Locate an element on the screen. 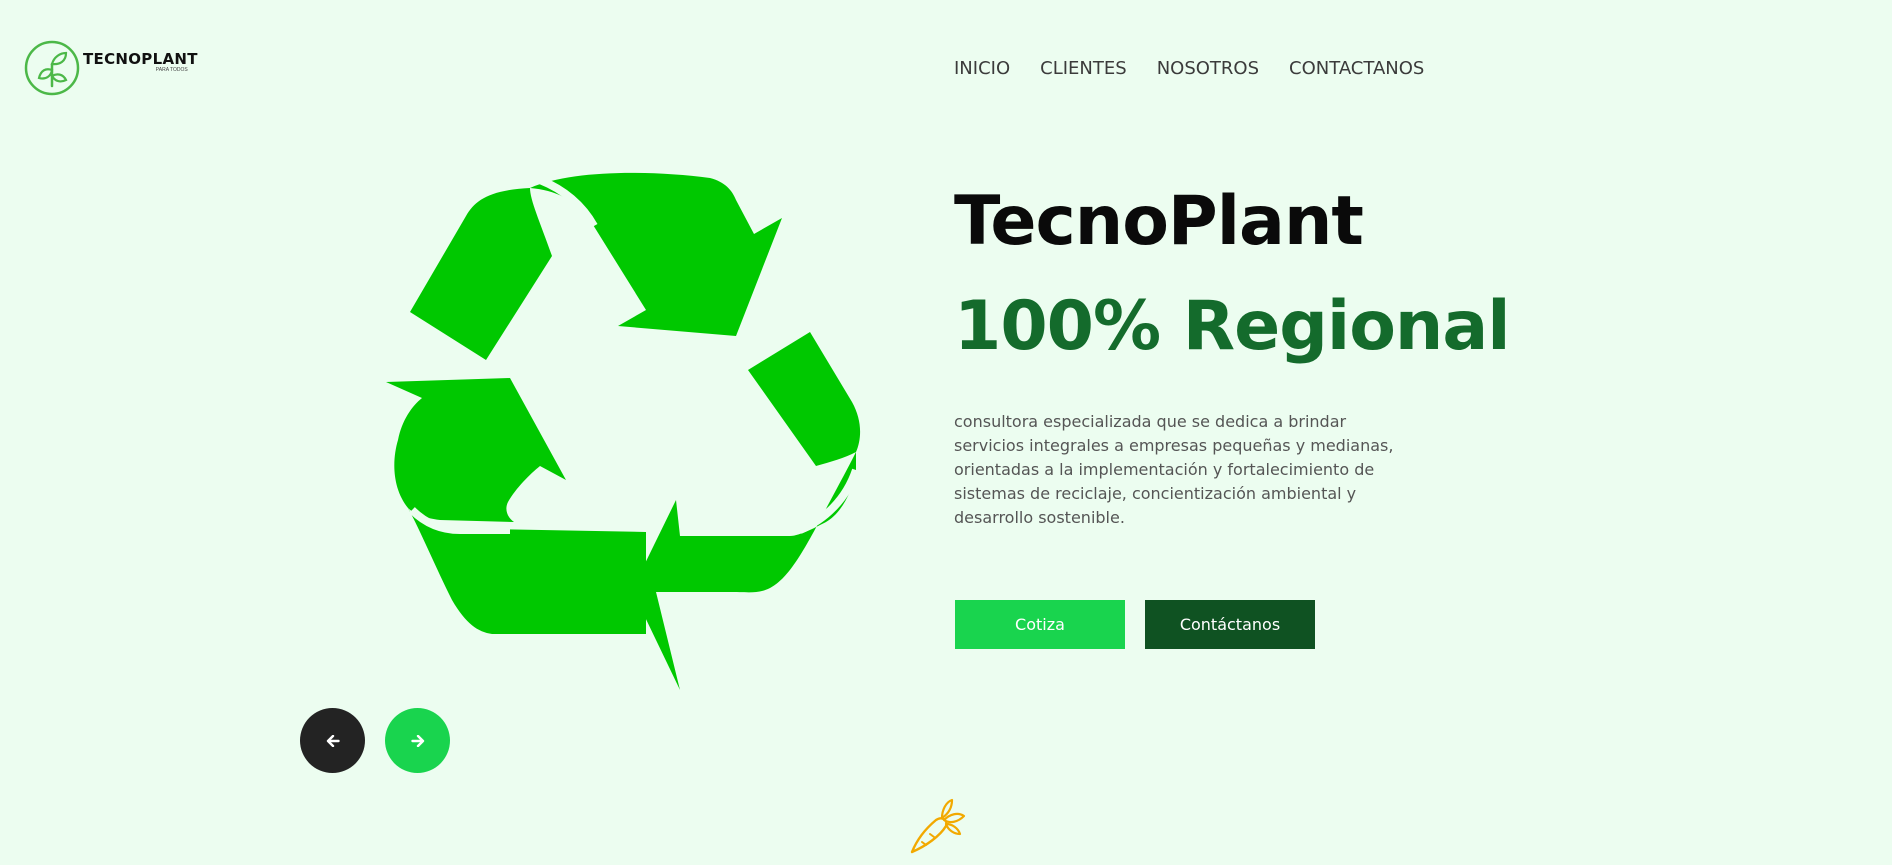  brand-name: TECNOPLANT is located at coordinates (140, 59).